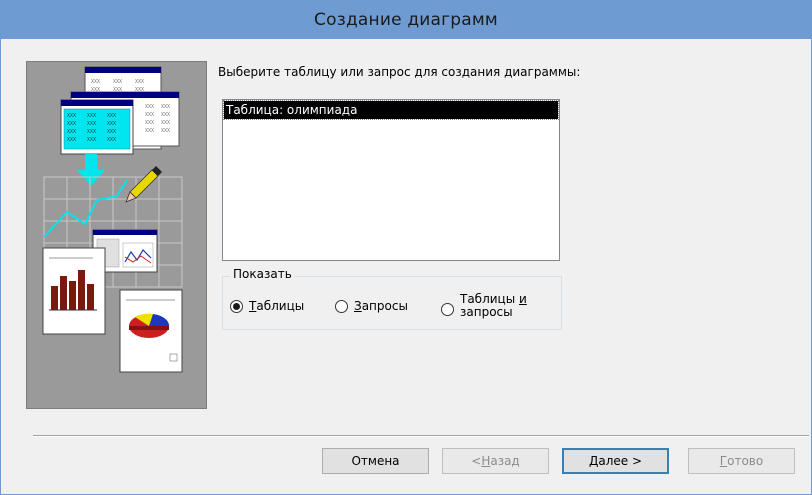  Describe the element at coordinates (421, 436) in the screenshot. I see `footer-separator` at that location.